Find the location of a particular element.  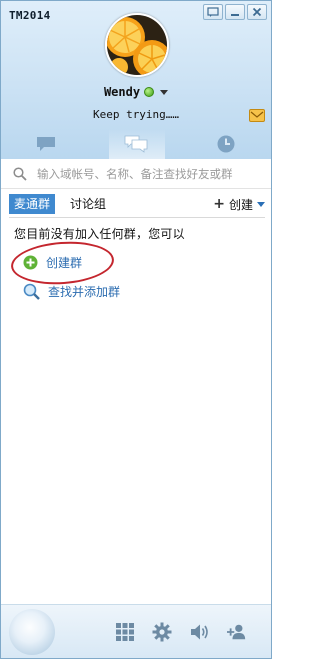

search-bar is located at coordinates (136, 174).